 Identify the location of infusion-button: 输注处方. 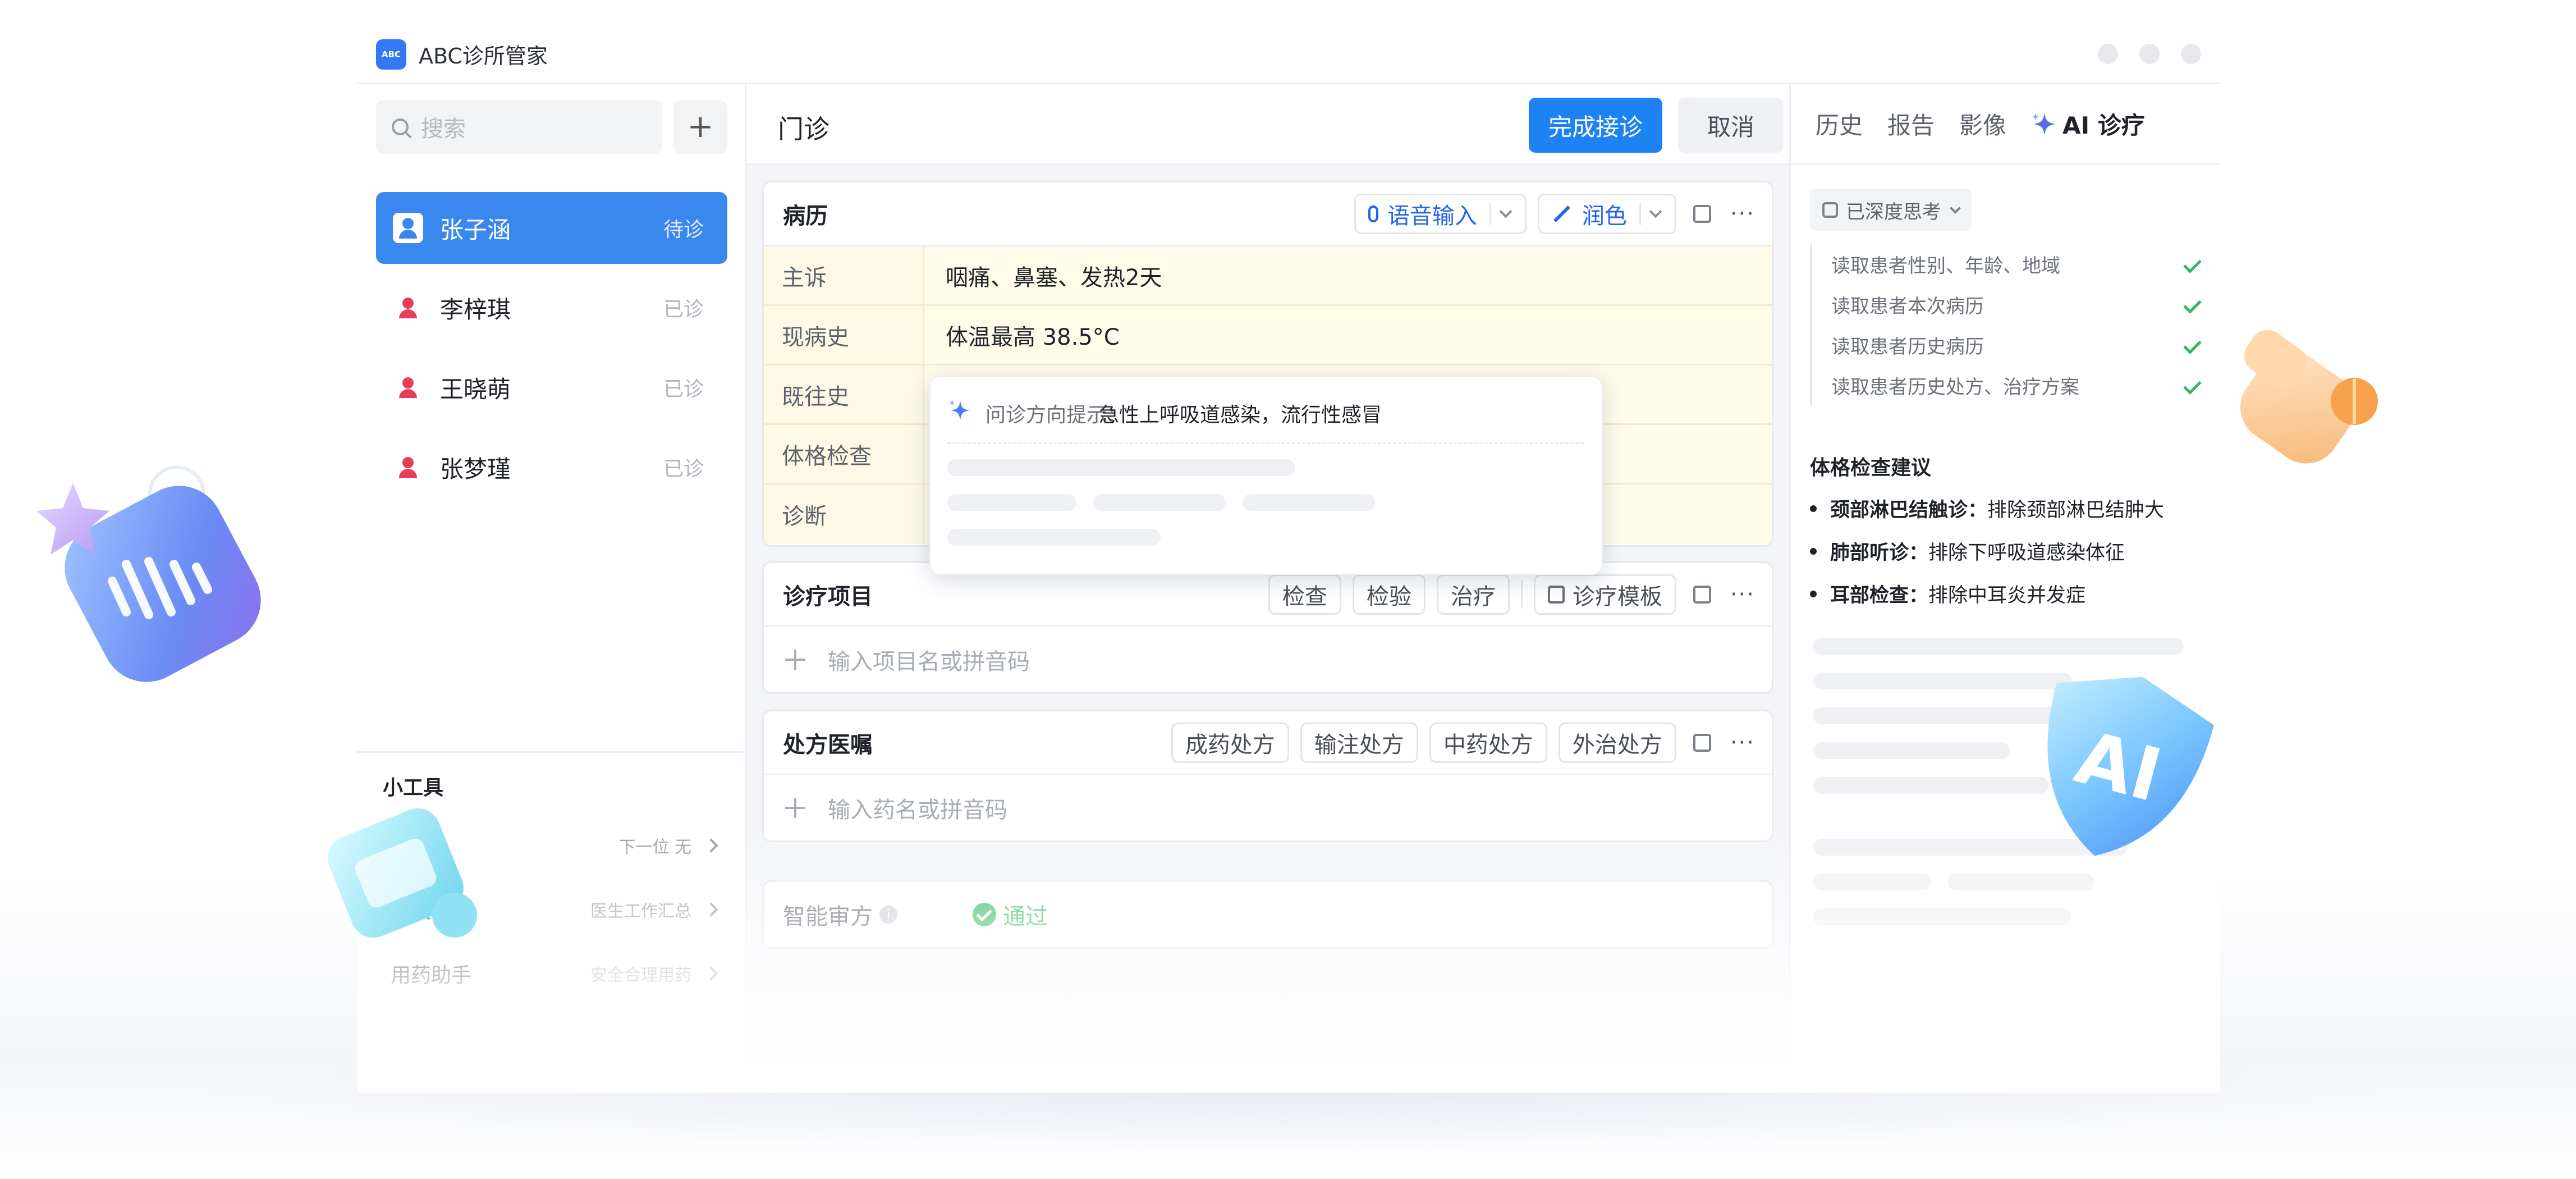
(1359, 743).